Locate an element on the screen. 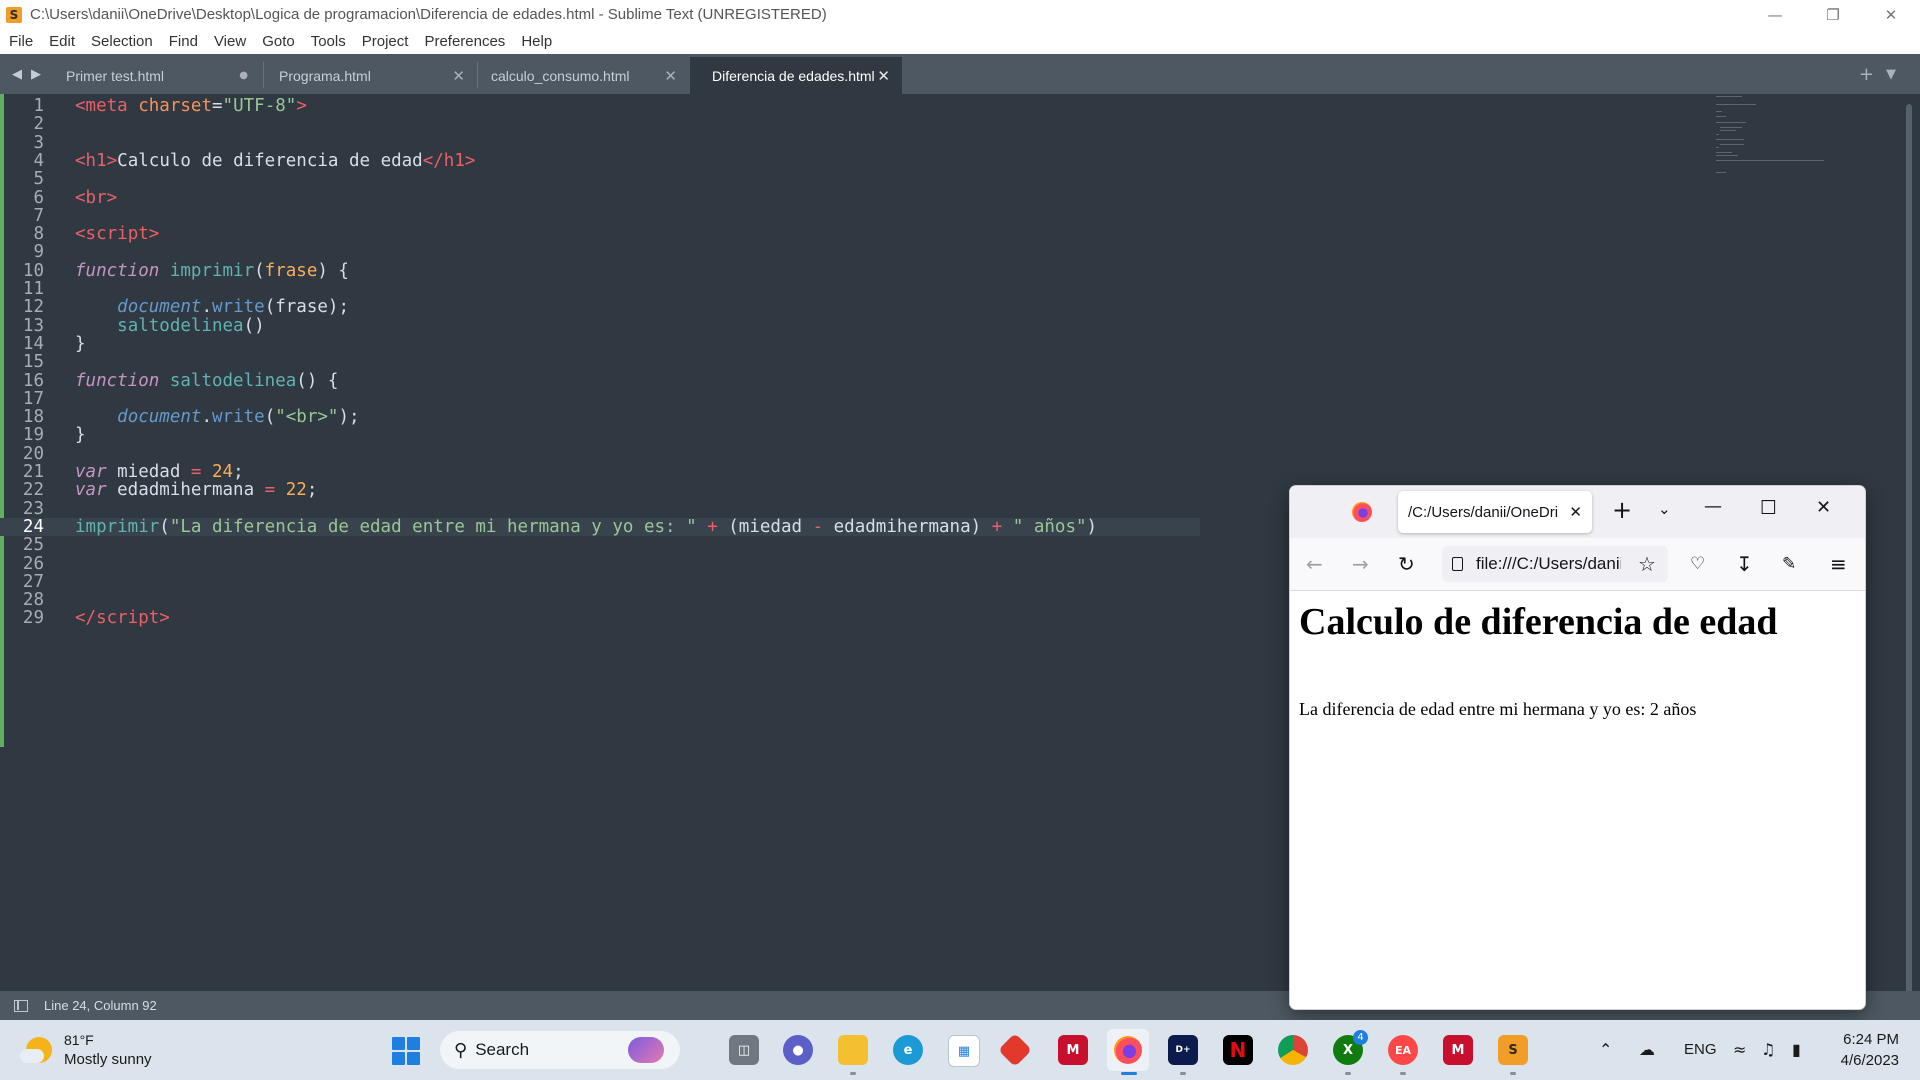  firefox-new-tab-icon: + is located at coordinates (1622, 510).